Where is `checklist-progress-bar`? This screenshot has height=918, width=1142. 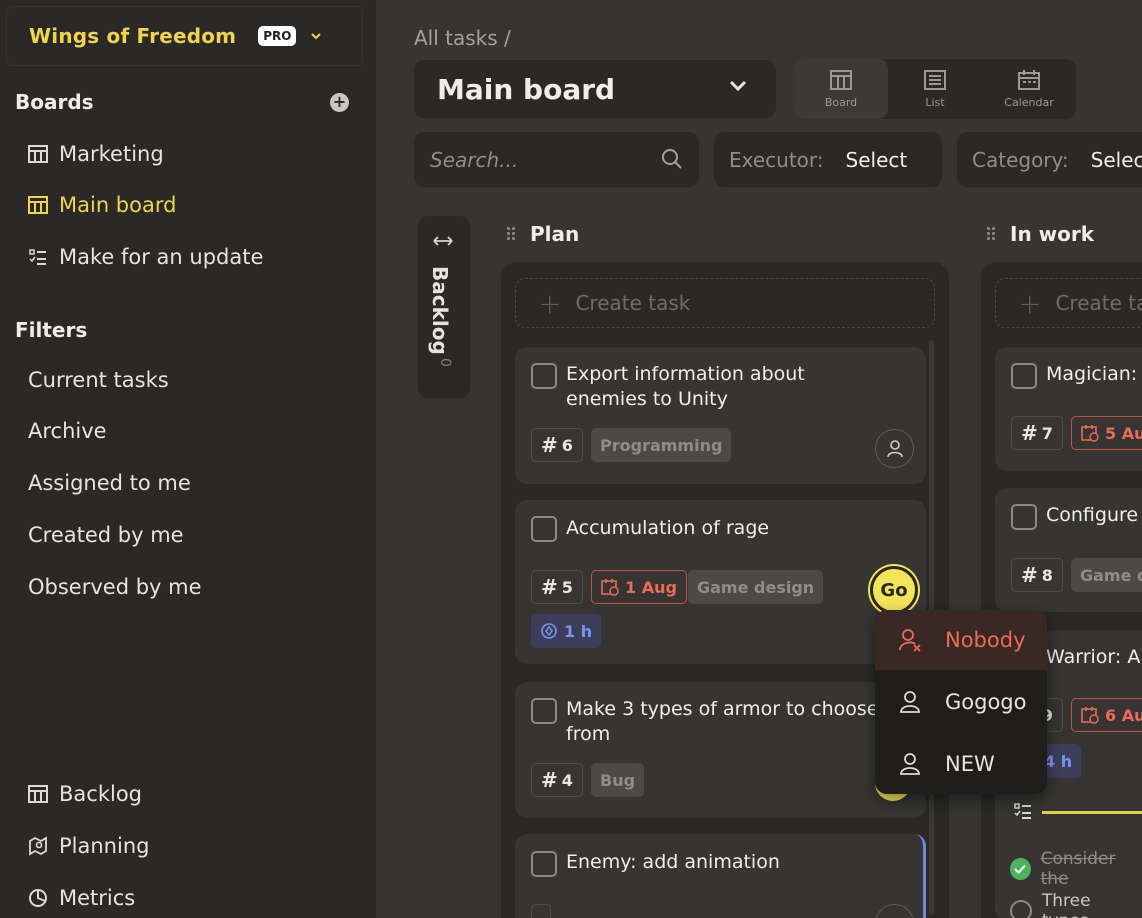 checklist-progress-bar is located at coordinates (1092, 812).